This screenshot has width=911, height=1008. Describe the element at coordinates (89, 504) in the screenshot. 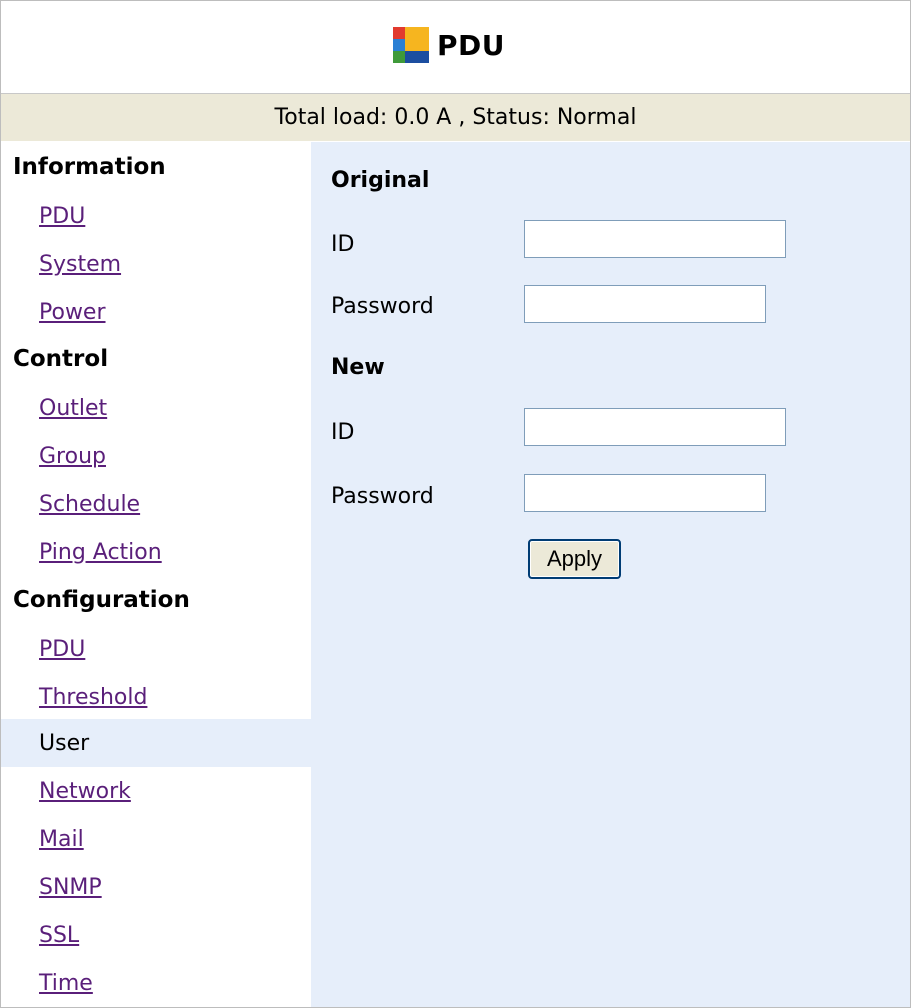

I see `sidebar-link-schedule: Schedule` at that location.